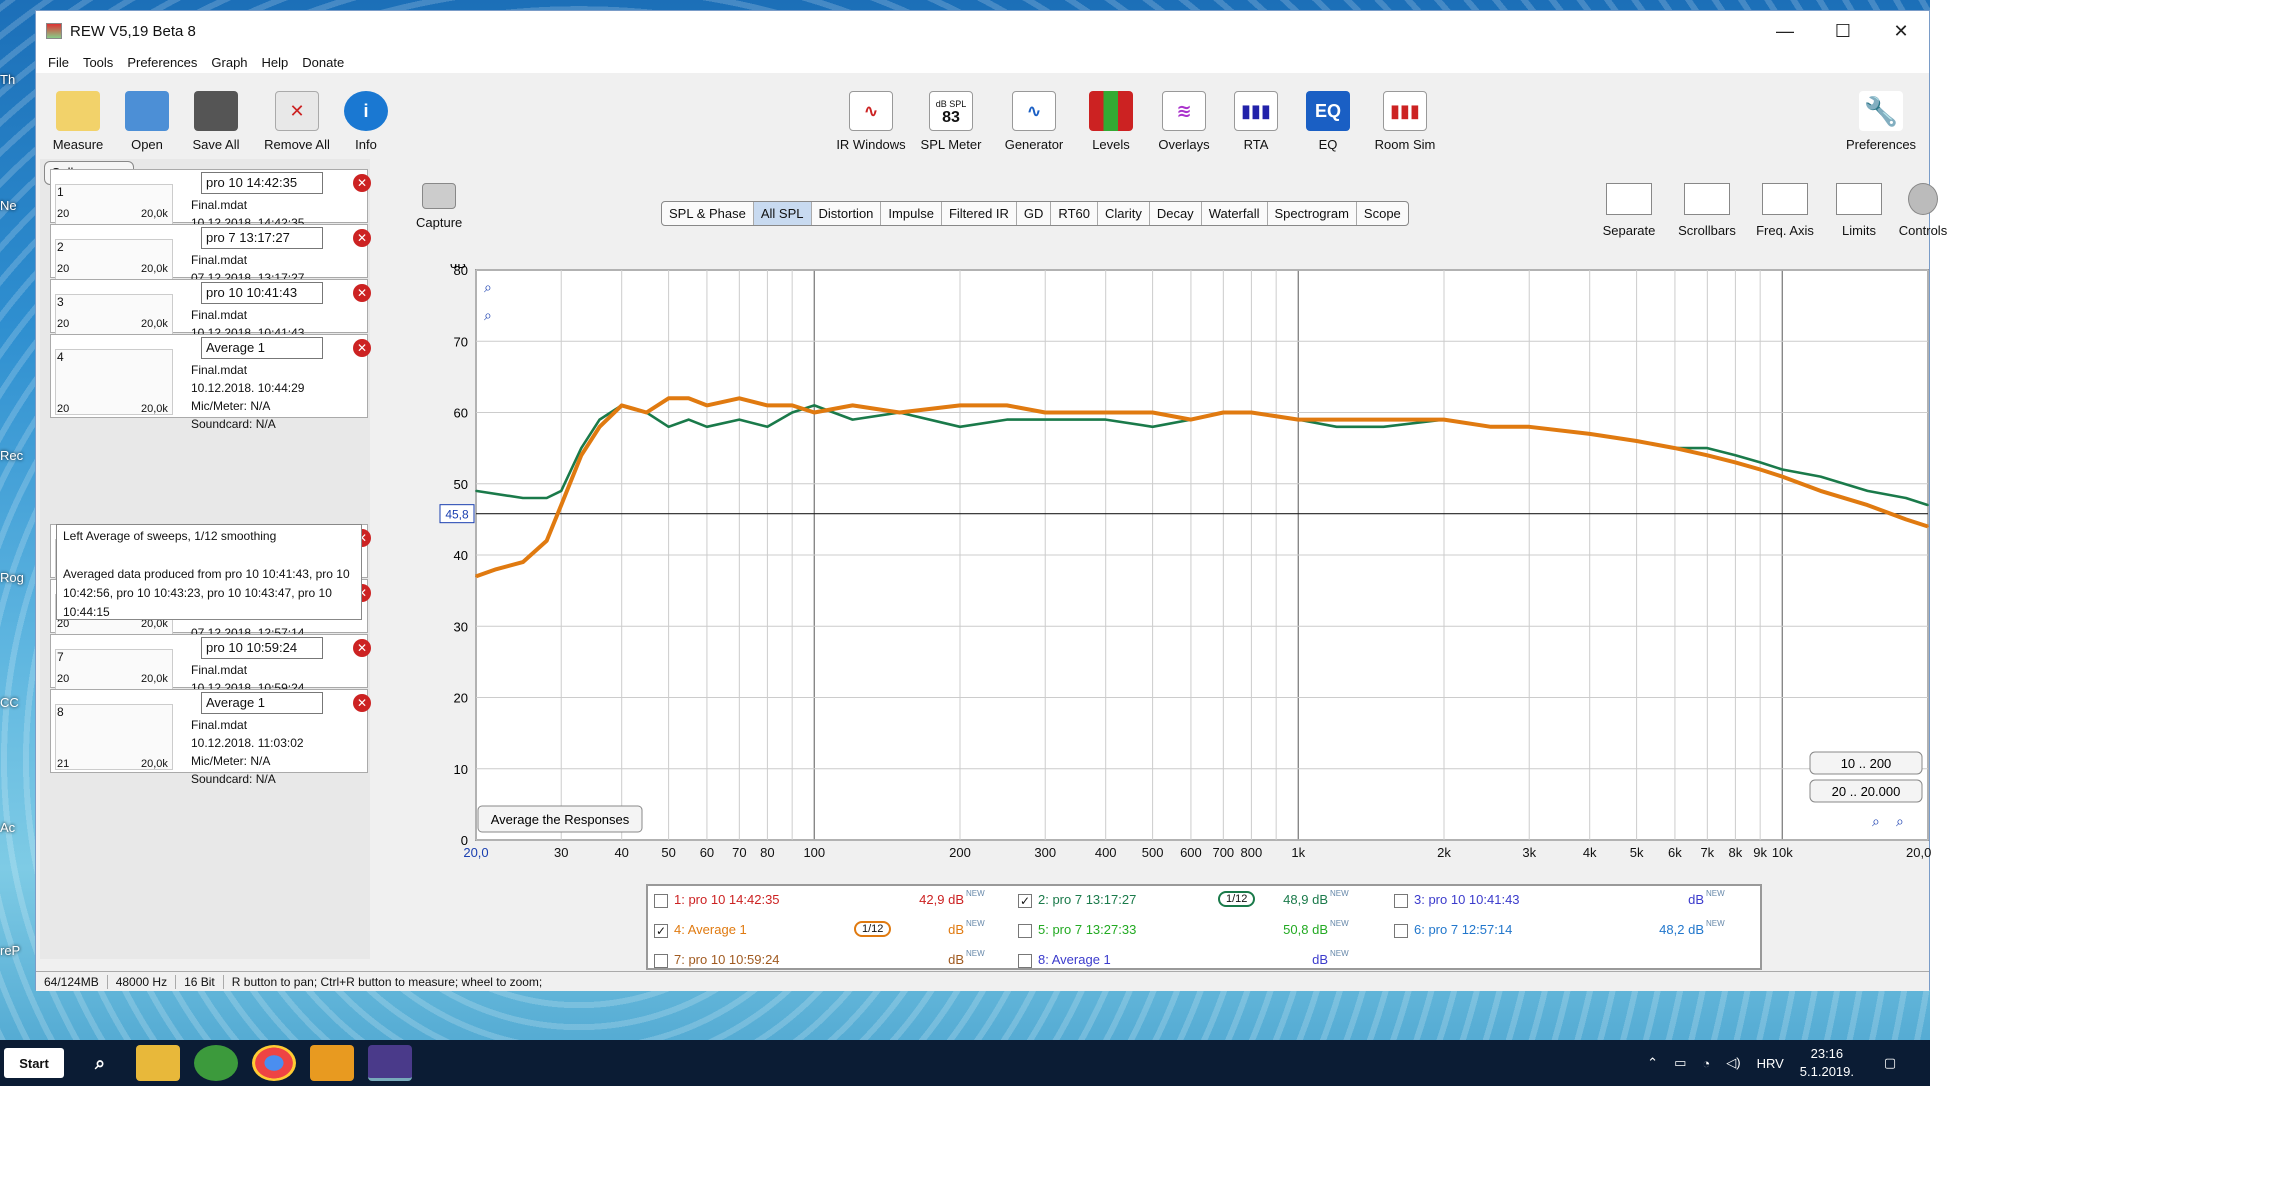  What do you see at coordinates (1866, 791) in the screenshot?
I see `range-20-20000-button: 20 .. 20.000` at bounding box center [1866, 791].